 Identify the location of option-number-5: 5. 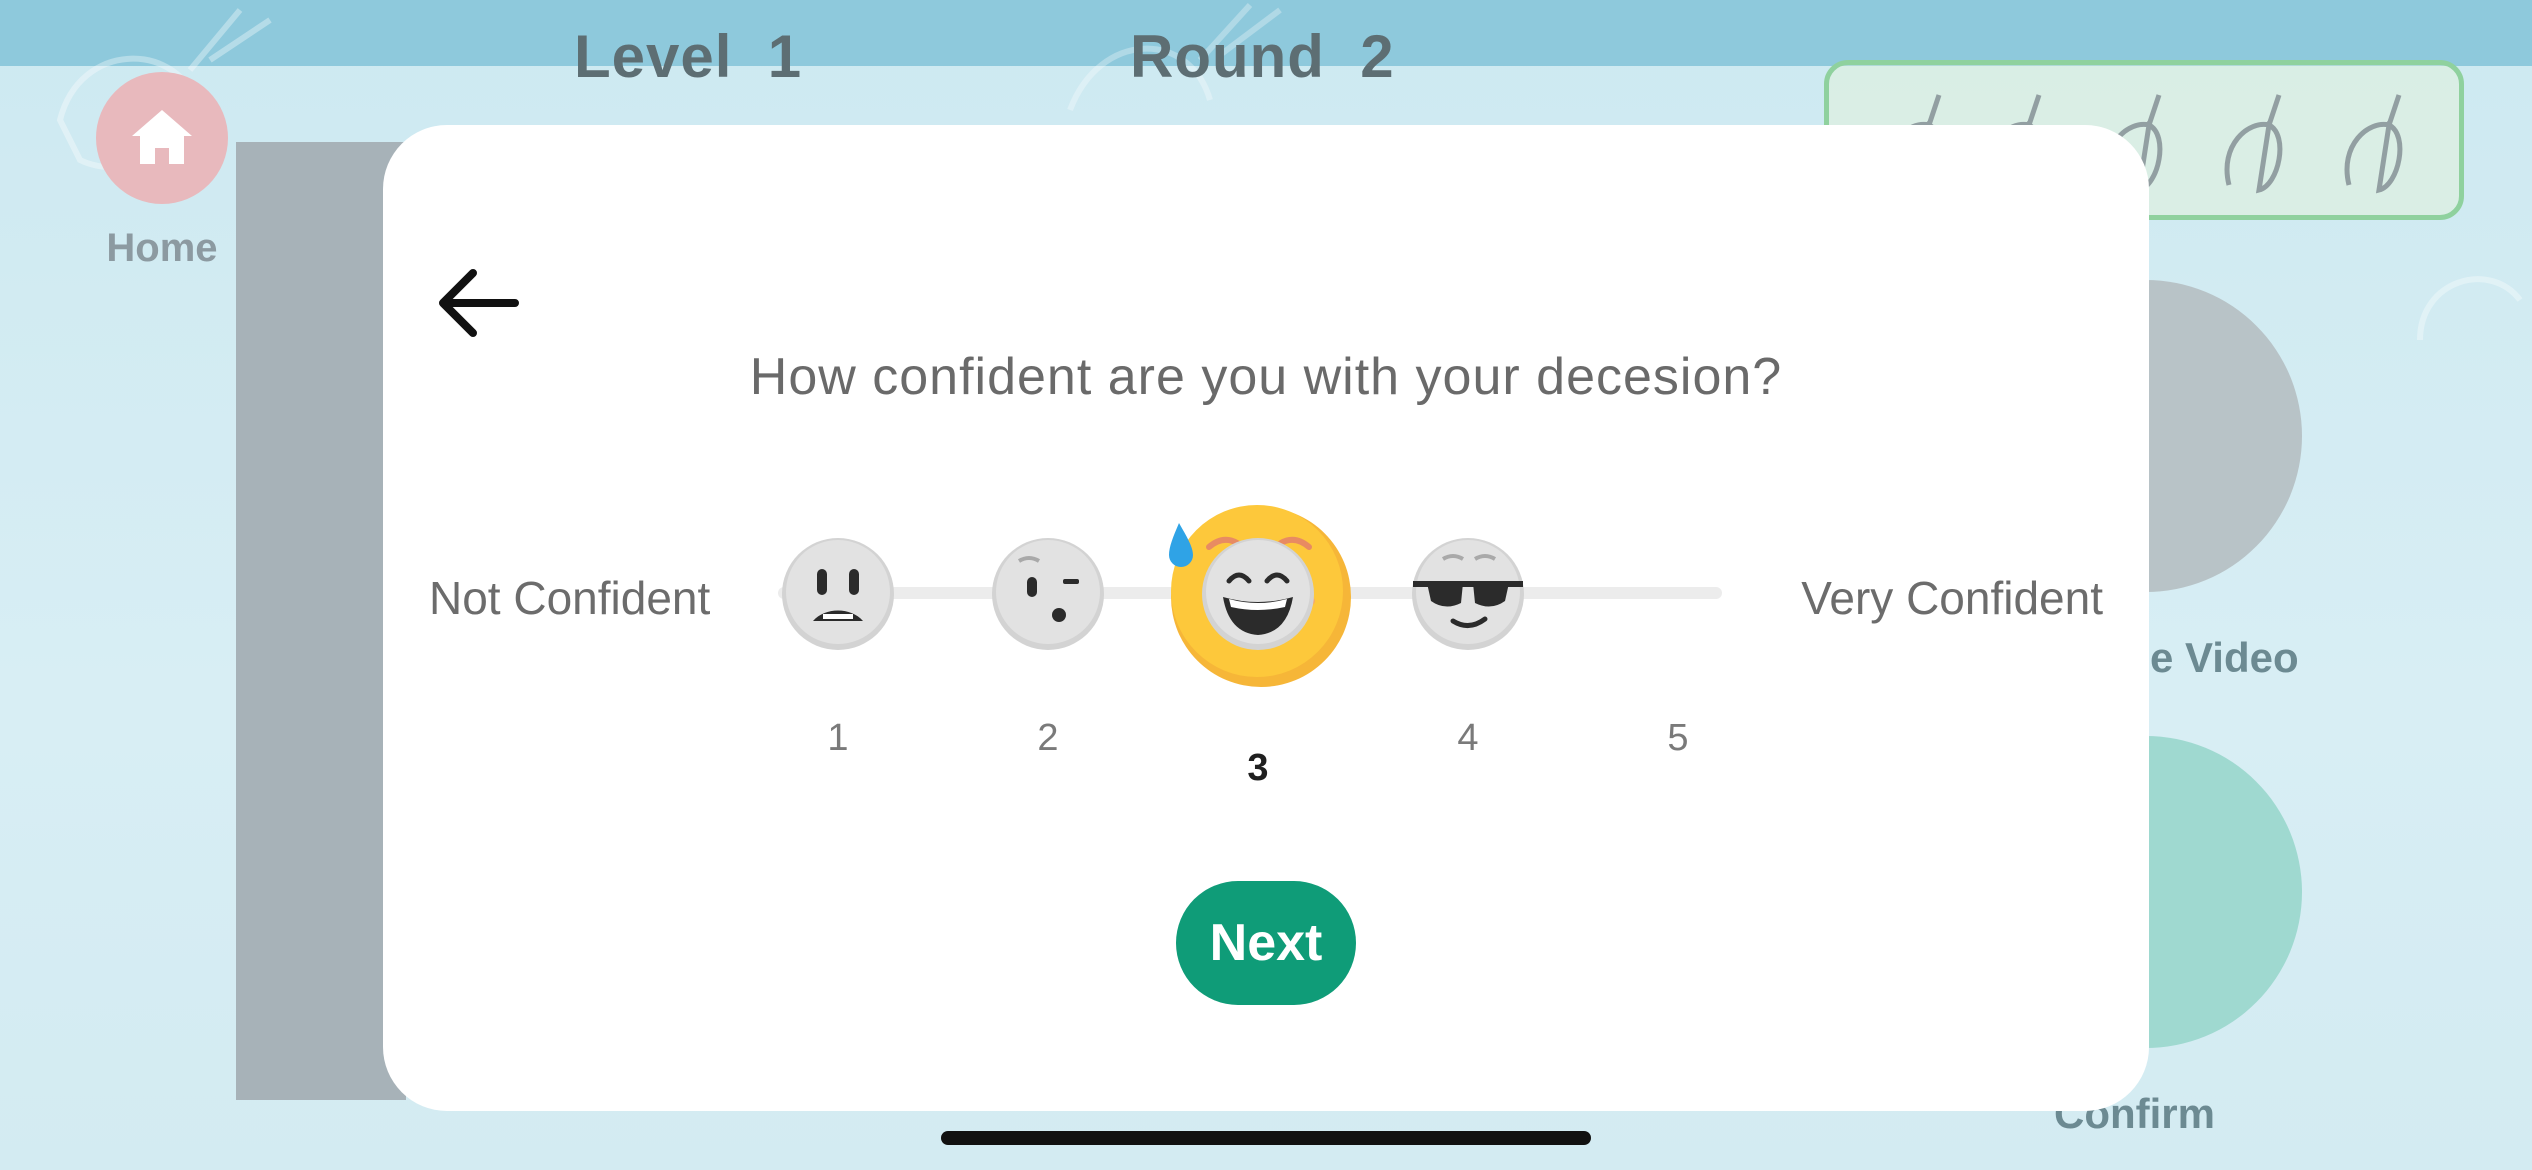
(1678, 738).